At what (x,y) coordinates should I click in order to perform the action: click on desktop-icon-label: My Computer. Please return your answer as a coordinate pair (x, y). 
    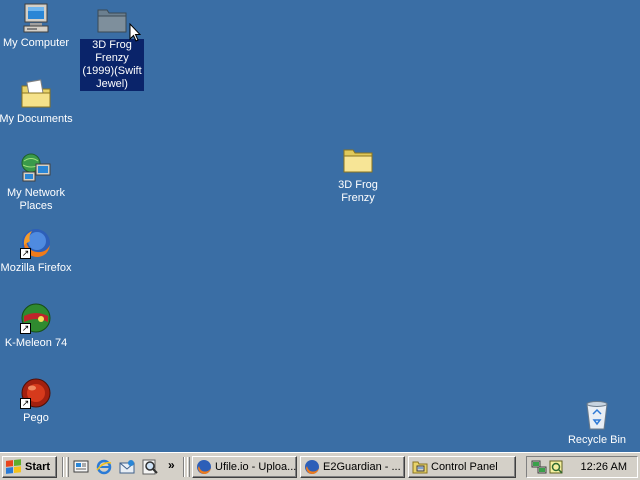
    Looking at the image, I should click on (36, 43).